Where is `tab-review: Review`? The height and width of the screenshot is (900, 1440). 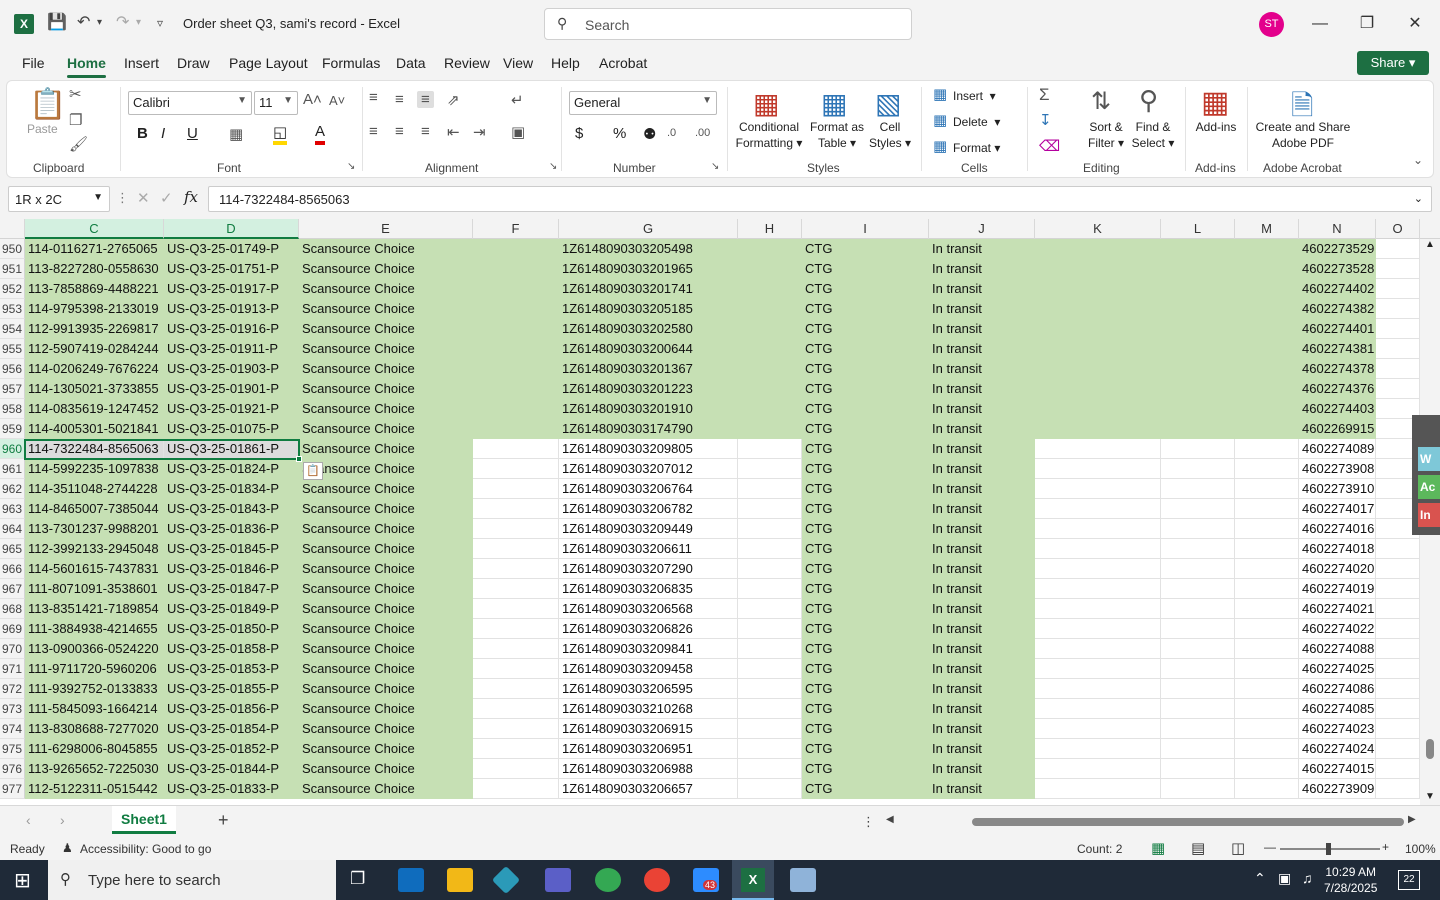 tab-review: Review is located at coordinates (467, 63).